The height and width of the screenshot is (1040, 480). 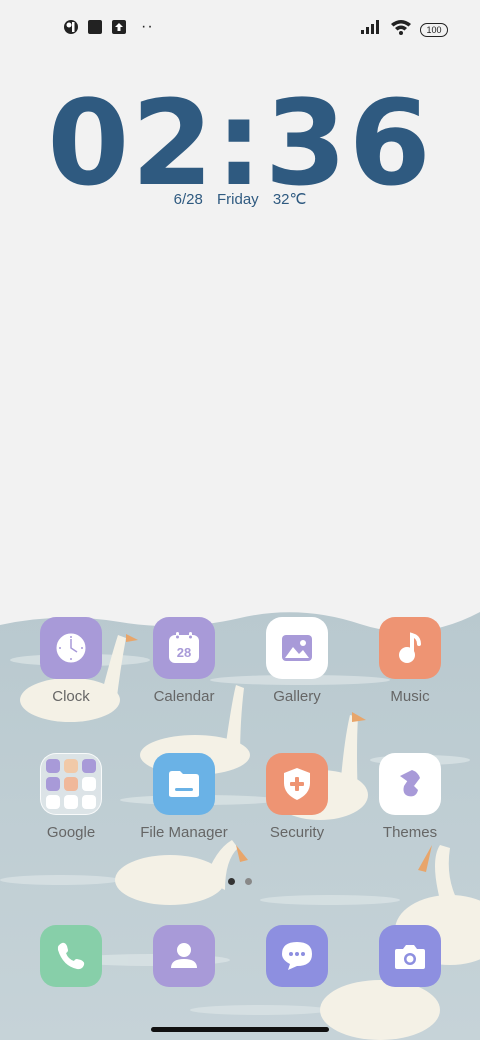 I want to click on app-clock: Clock, so click(x=71, y=661).